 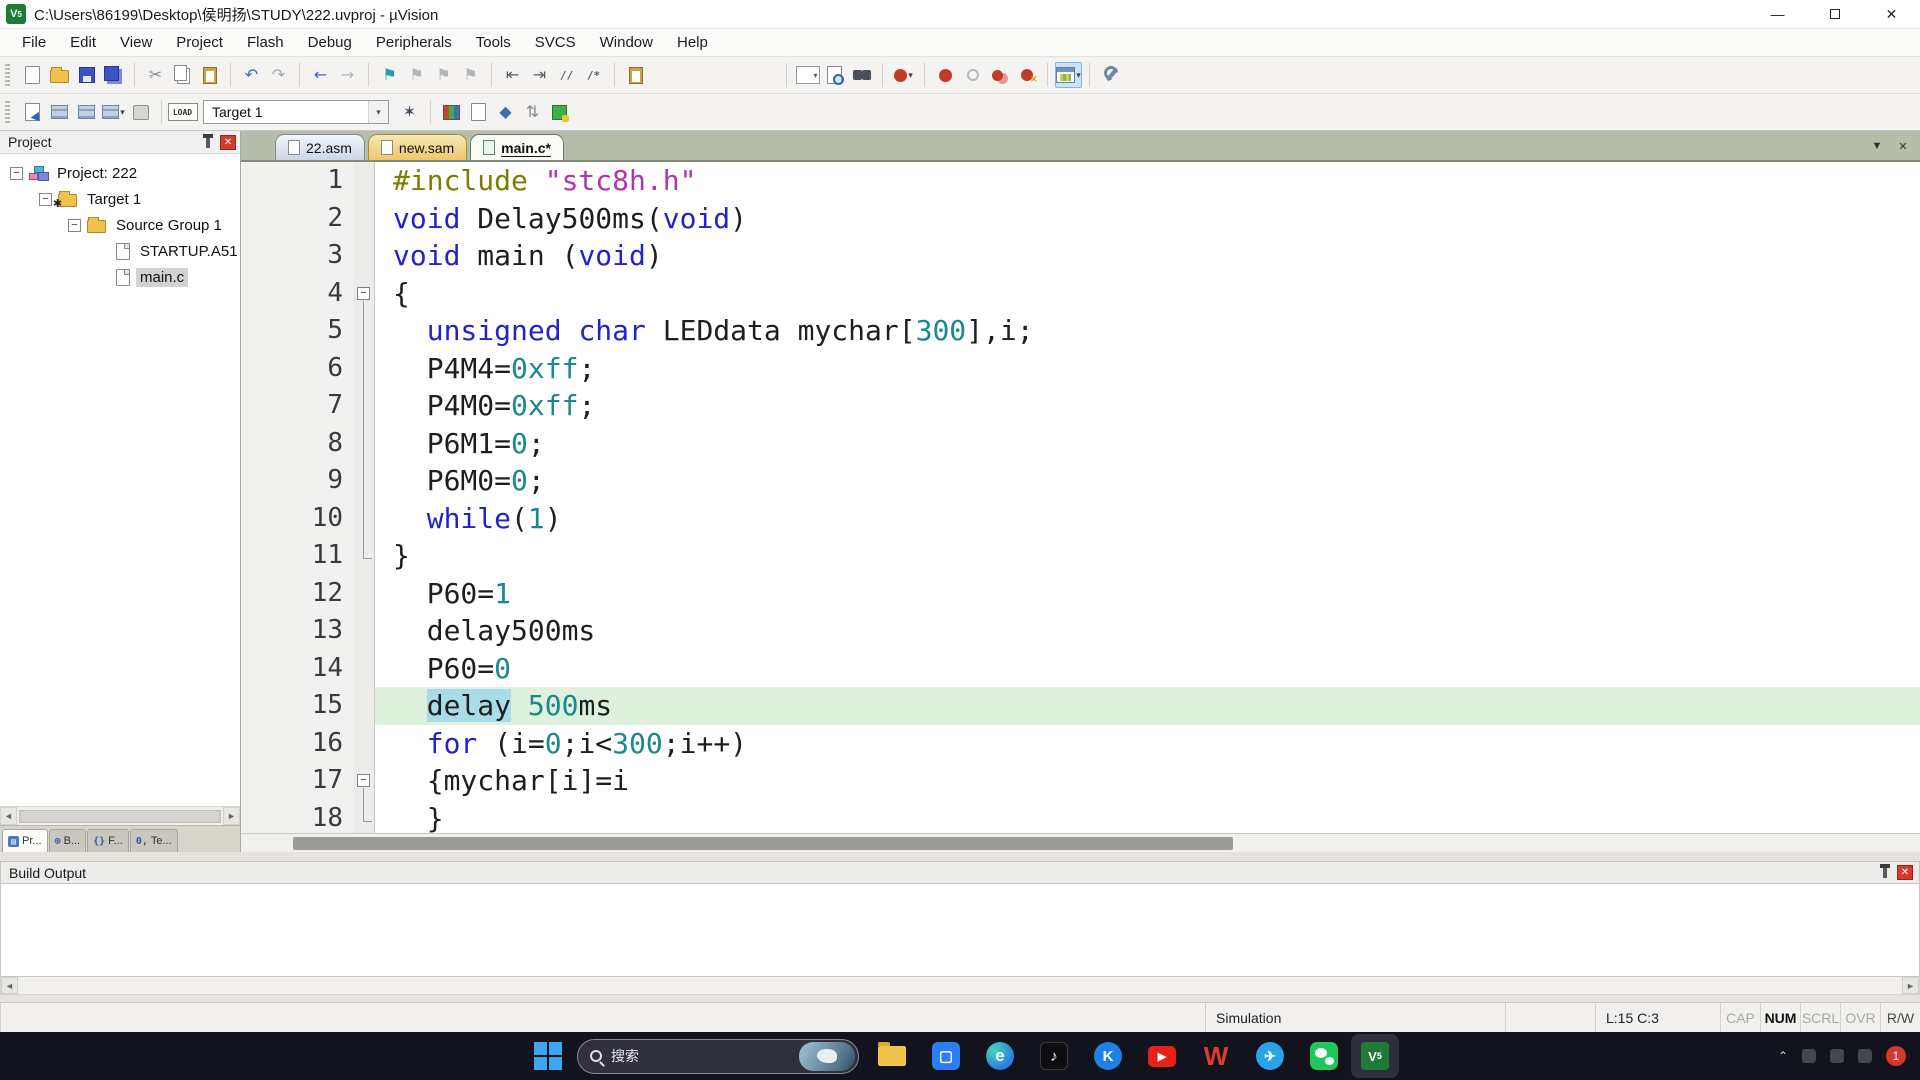 I want to click on code-line-14: 14 P60=0, so click(x=1080, y=668).